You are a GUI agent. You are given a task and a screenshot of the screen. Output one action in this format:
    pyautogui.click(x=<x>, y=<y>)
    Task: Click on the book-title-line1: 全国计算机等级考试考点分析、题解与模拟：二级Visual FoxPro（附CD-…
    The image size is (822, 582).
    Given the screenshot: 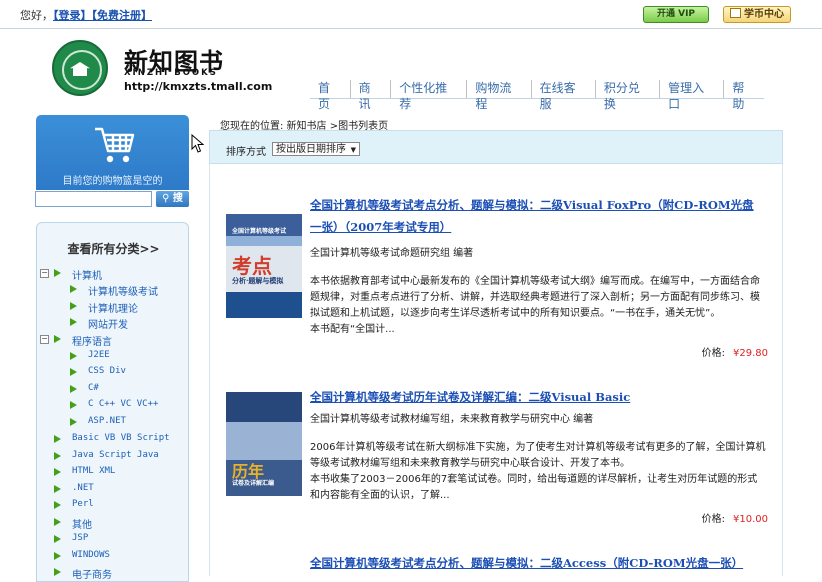 What is the action you would take?
    pyautogui.click(x=532, y=205)
    